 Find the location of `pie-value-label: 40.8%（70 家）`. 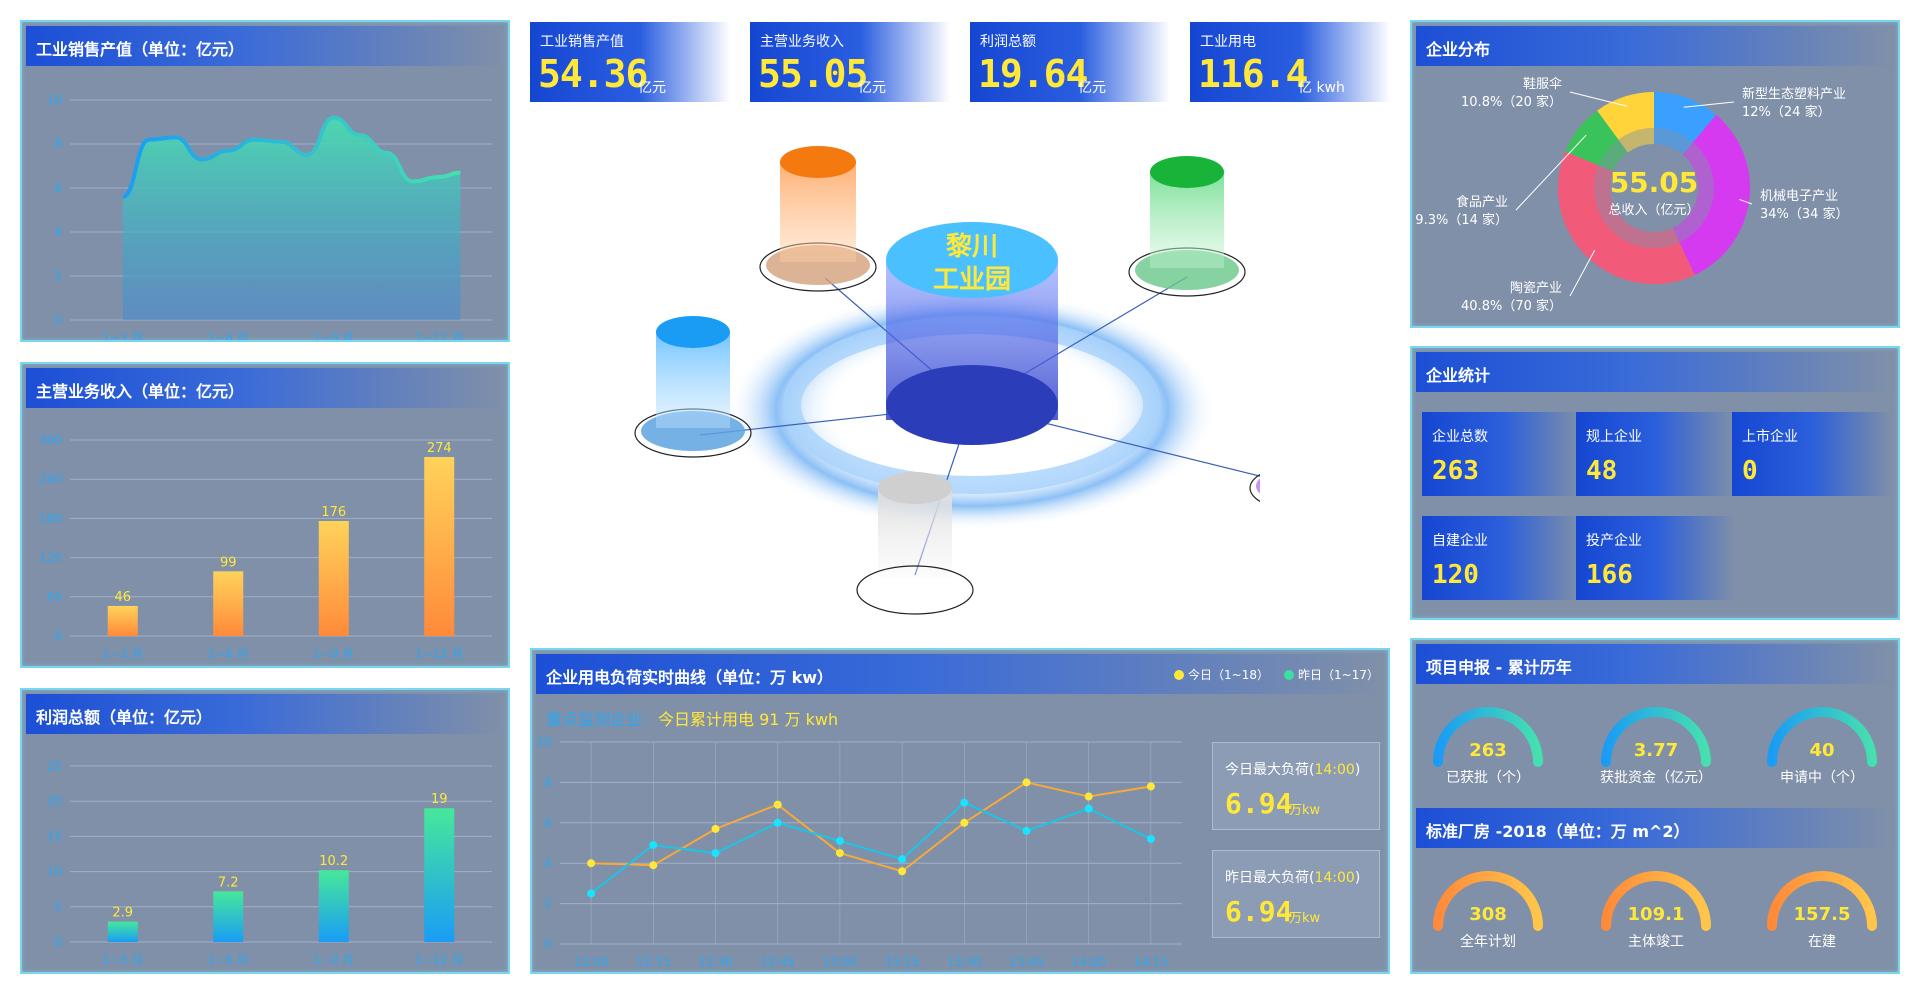

pie-value-label: 40.8%（70 家） is located at coordinates (1511, 306).